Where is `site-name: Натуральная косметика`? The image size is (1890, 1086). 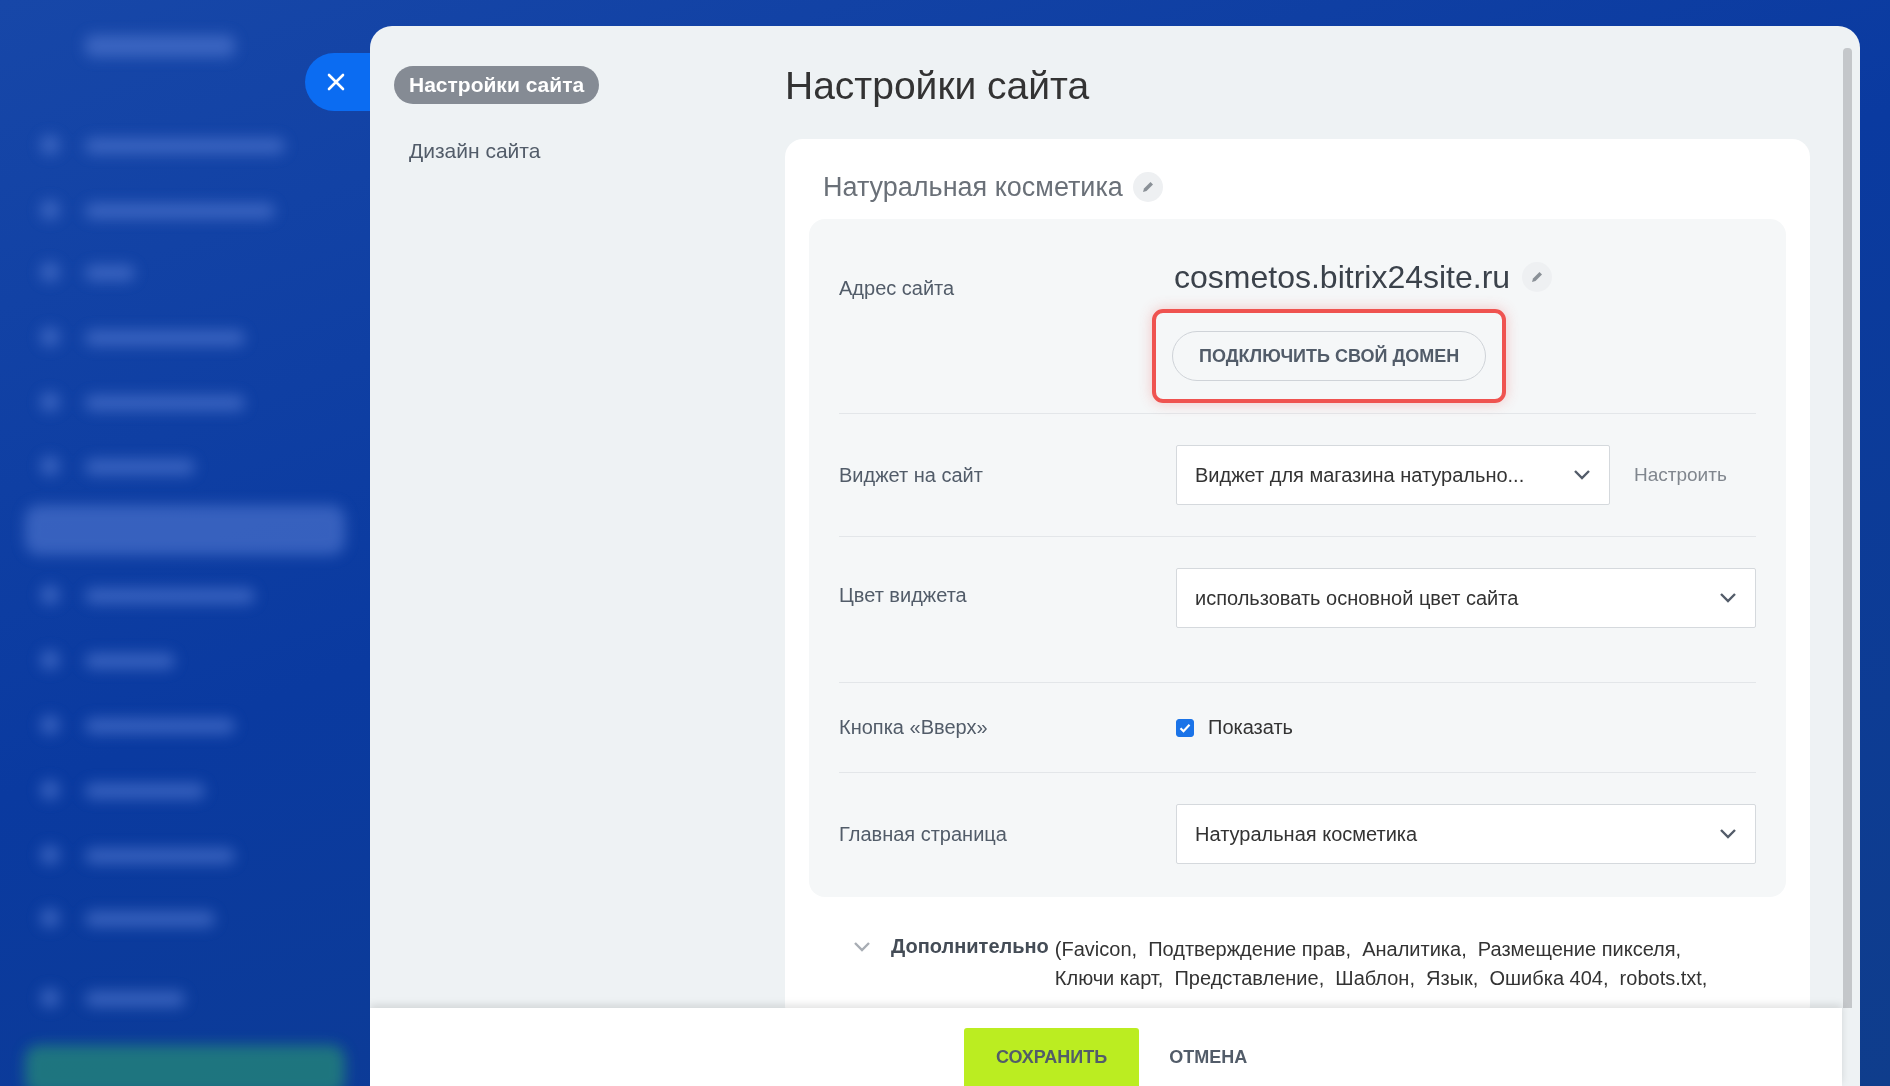 site-name: Натуральная косметика is located at coordinates (973, 187).